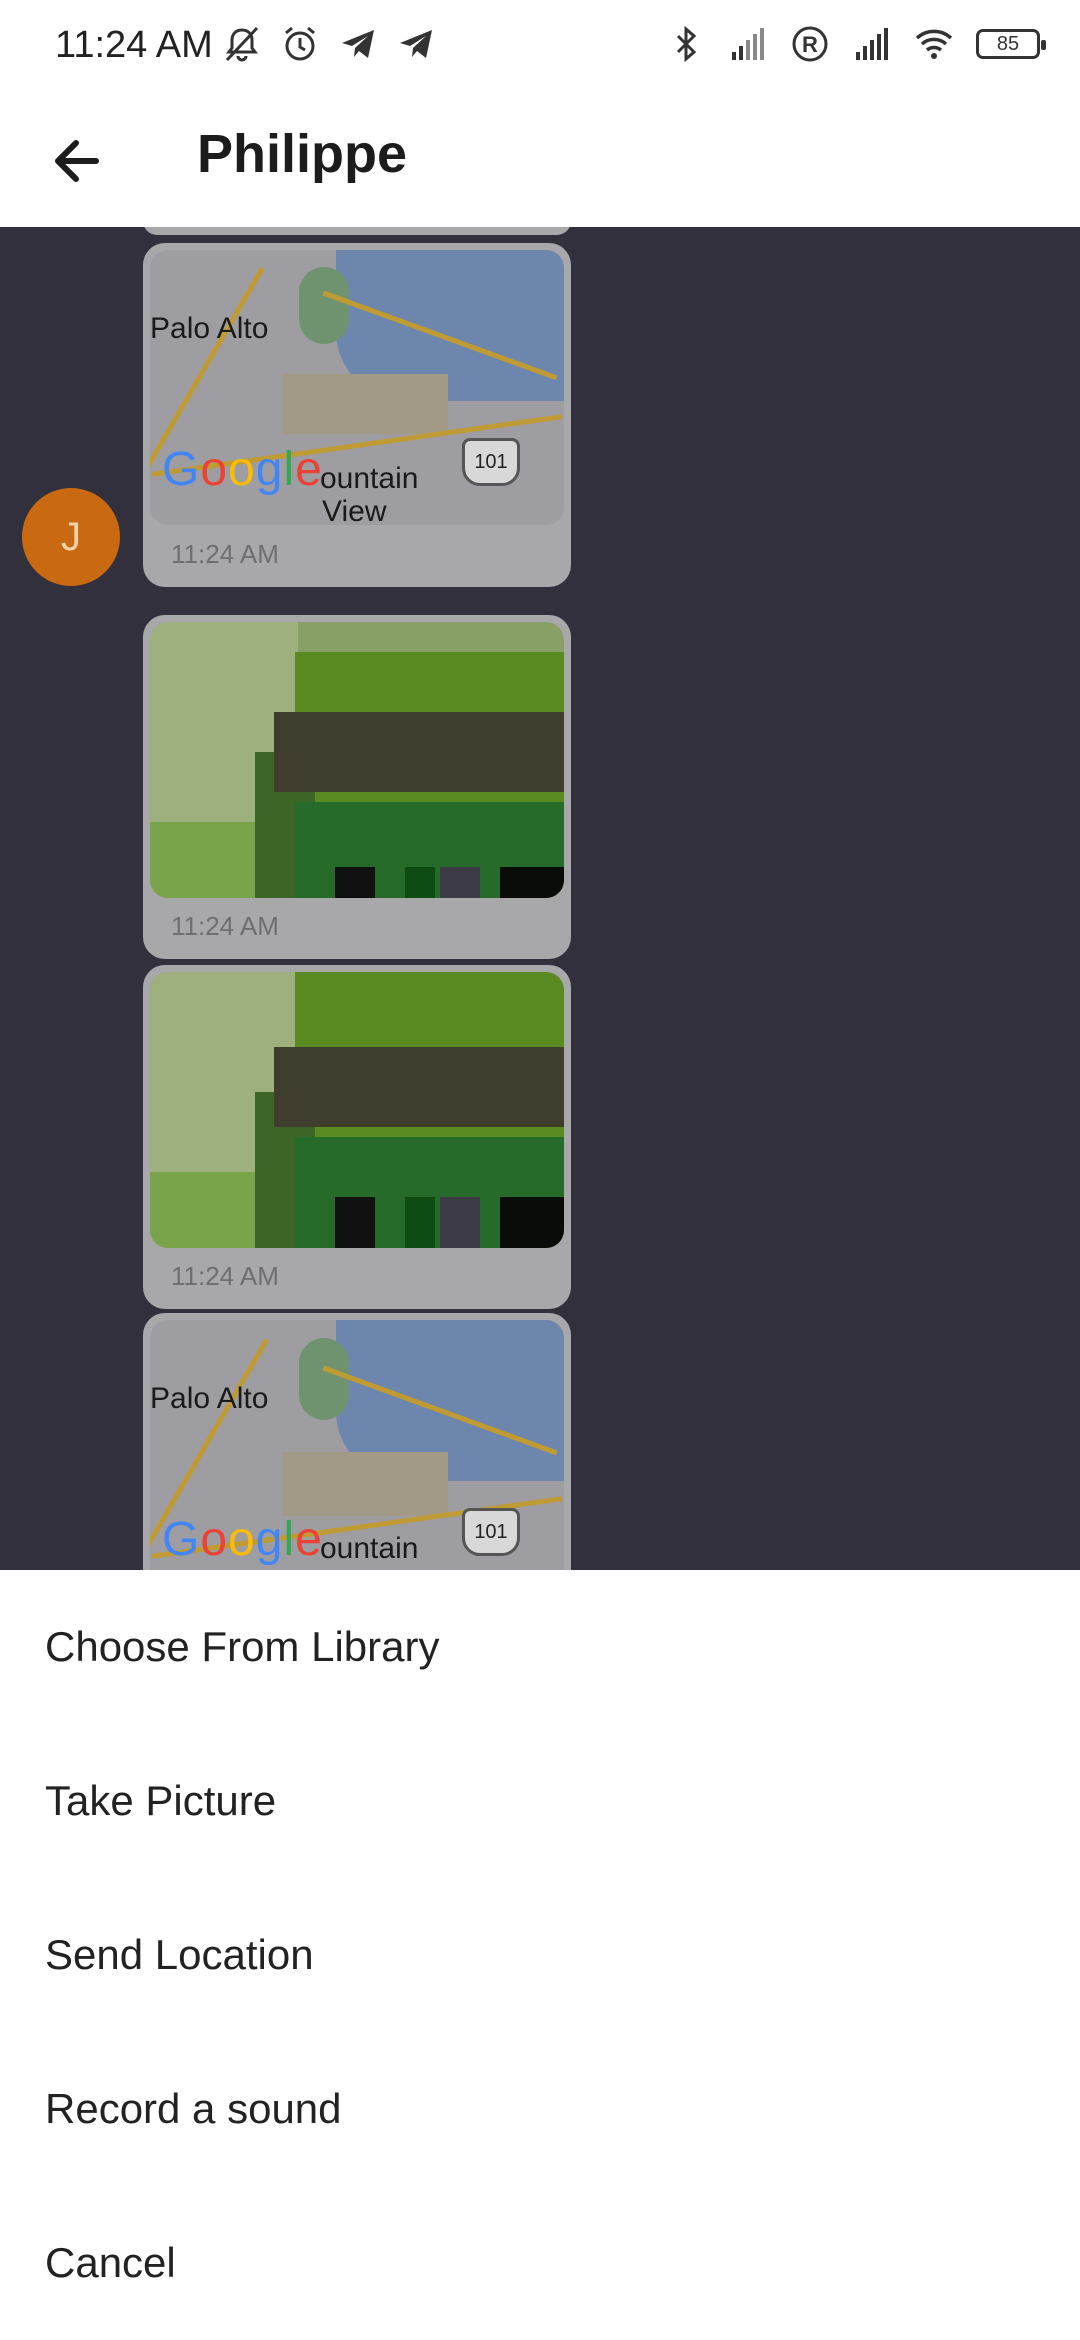  I want to click on send-location-option: Send Location, so click(540, 1955).